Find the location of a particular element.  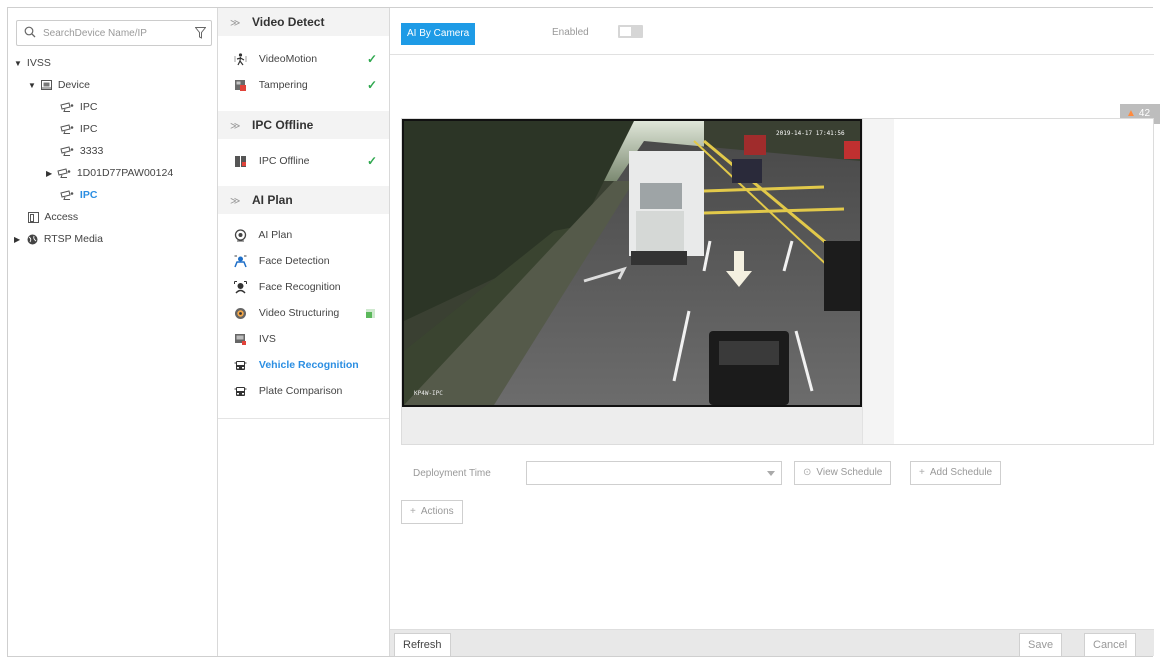

ivs-icon is located at coordinates (240, 339).